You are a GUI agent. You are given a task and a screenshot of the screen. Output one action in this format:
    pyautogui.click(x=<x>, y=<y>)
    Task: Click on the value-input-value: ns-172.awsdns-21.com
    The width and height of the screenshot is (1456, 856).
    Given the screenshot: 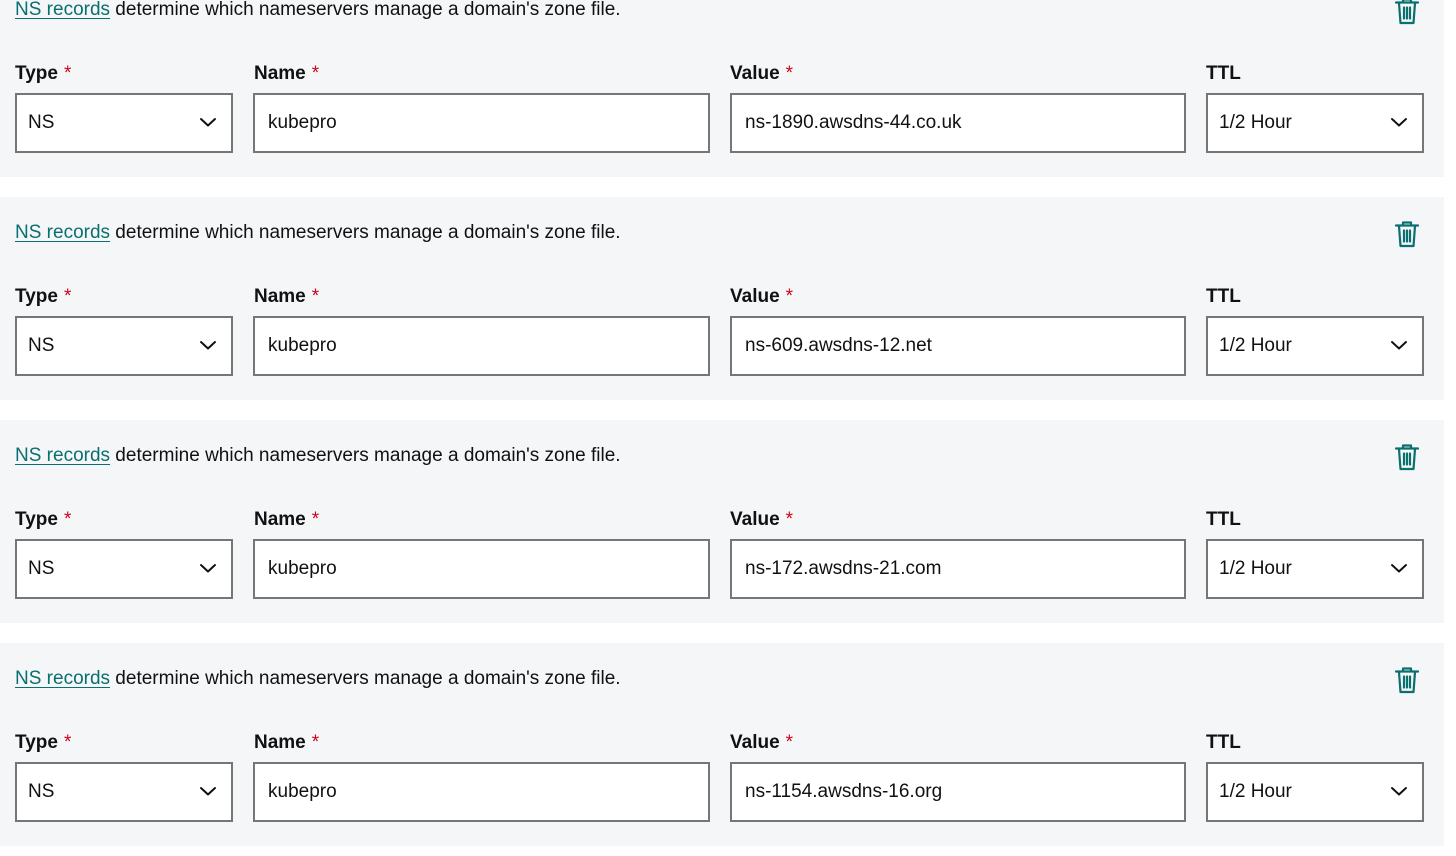 What is the action you would take?
    pyautogui.click(x=843, y=568)
    